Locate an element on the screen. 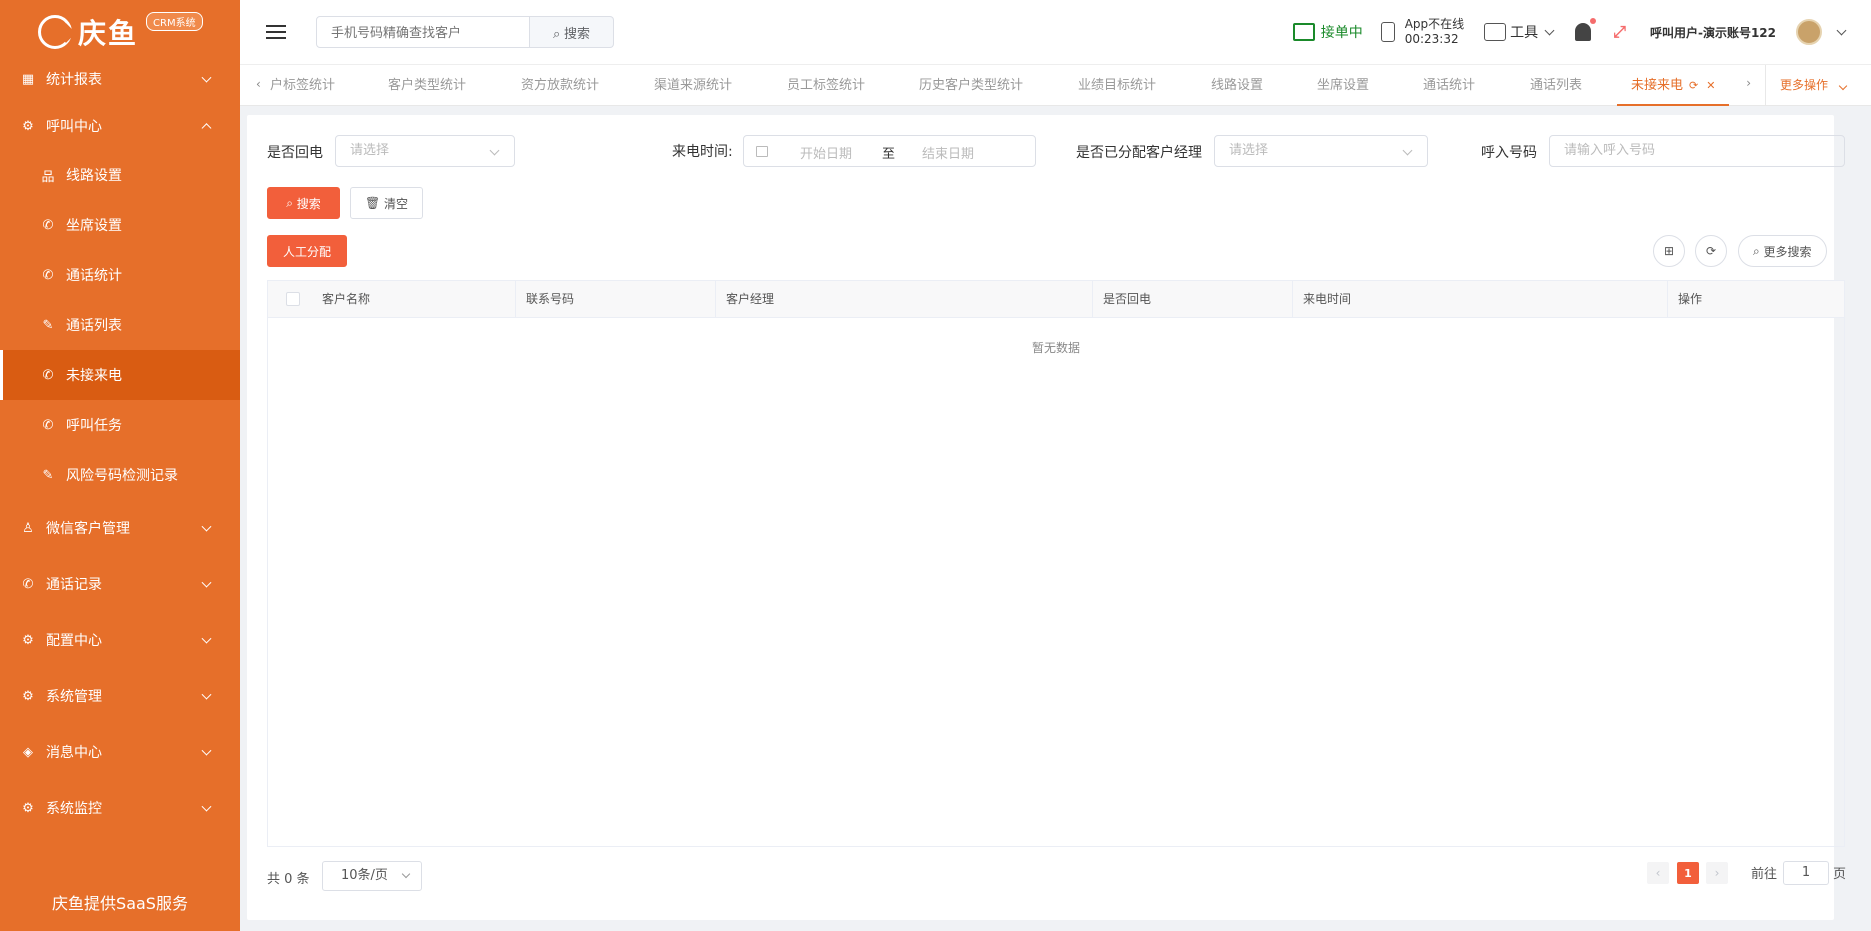 This screenshot has height=931, width=1871. edit-list-icon: ✎ is located at coordinates (48, 325).